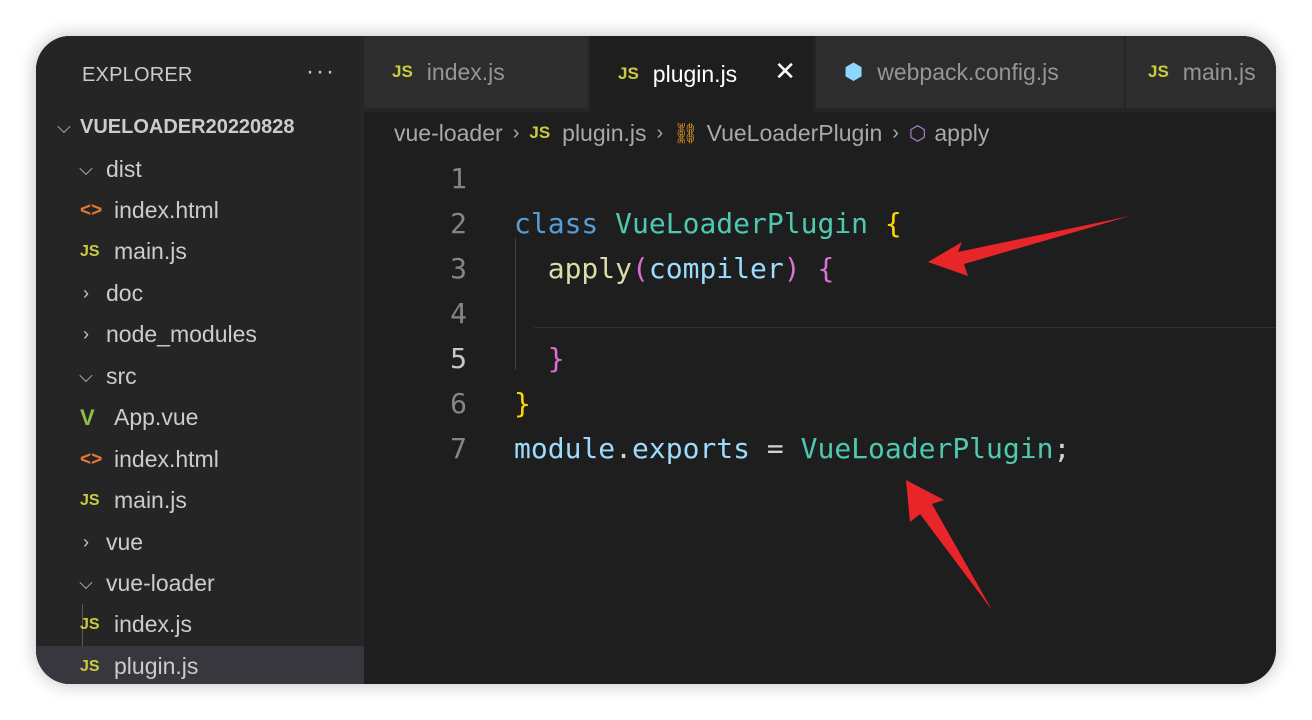  What do you see at coordinates (1029, 246) in the screenshot?
I see `annotation-arrow-upper` at bounding box center [1029, 246].